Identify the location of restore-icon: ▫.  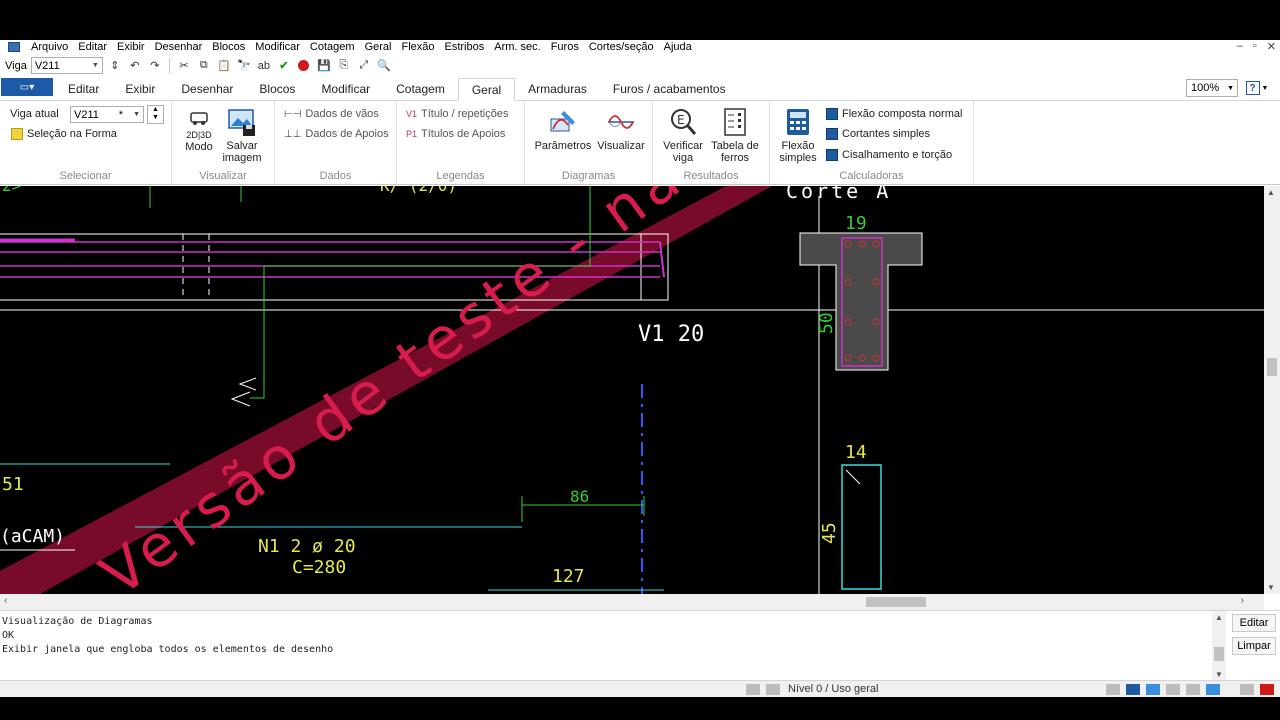
(1255, 46).